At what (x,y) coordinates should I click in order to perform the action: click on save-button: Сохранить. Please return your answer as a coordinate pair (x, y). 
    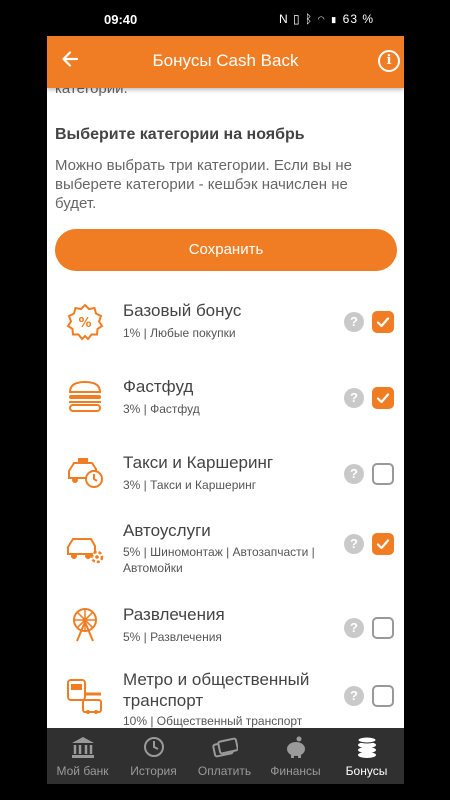
    Looking at the image, I should click on (226, 250).